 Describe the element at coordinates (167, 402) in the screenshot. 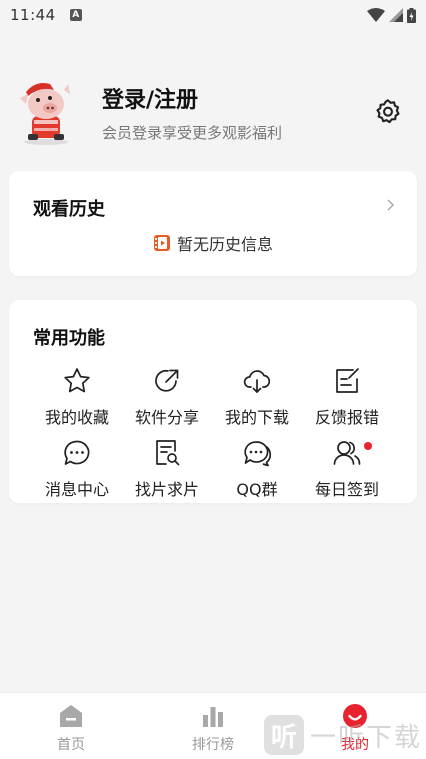

I see `share-app-button: 软件分享` at that location.